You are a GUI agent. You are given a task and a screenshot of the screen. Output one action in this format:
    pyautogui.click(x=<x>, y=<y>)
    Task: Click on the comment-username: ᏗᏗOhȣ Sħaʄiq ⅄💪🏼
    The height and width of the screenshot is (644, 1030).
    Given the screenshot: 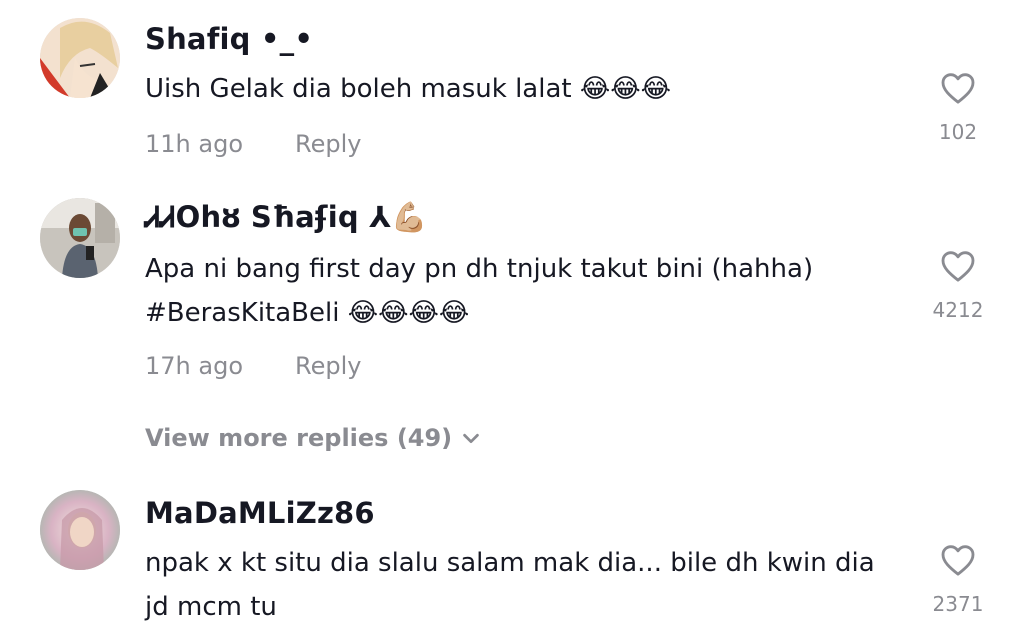 What is the action you would take?
    pyautogui.click(x=286, y=217)
    